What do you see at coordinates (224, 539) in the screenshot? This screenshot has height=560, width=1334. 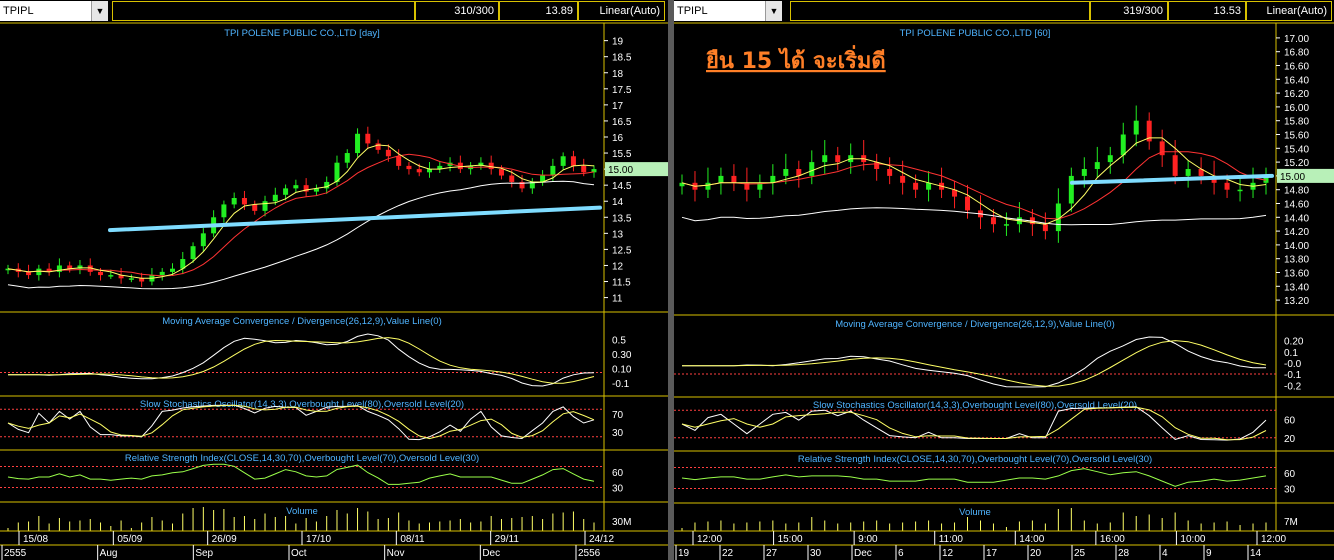 I see `x-top-label: 26/09` at bounding box center [224, 539].